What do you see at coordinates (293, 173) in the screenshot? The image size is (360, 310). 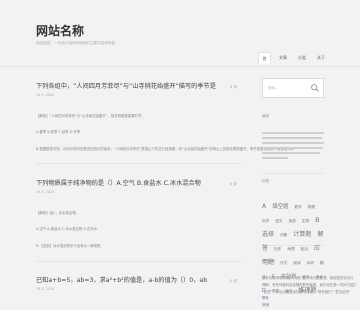 I see `widget-divider` at bounding box center [293, 173].